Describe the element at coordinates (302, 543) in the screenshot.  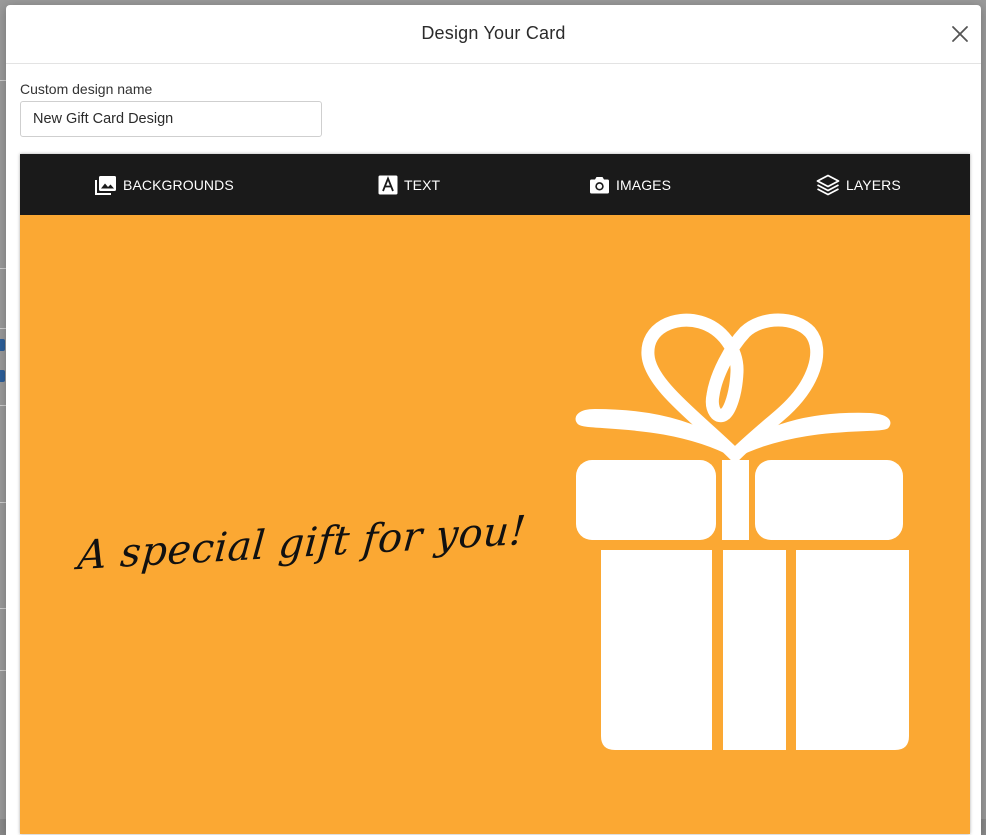
I see `card-message-text: A special gift for you!` at that location.